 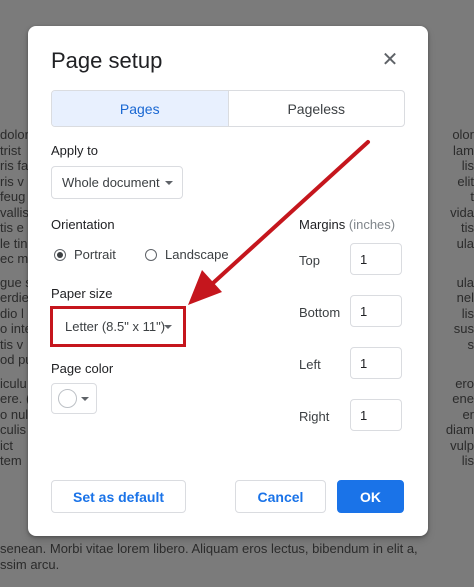 I want to click on background-text-line: iculu, so click(x=13, y=383).